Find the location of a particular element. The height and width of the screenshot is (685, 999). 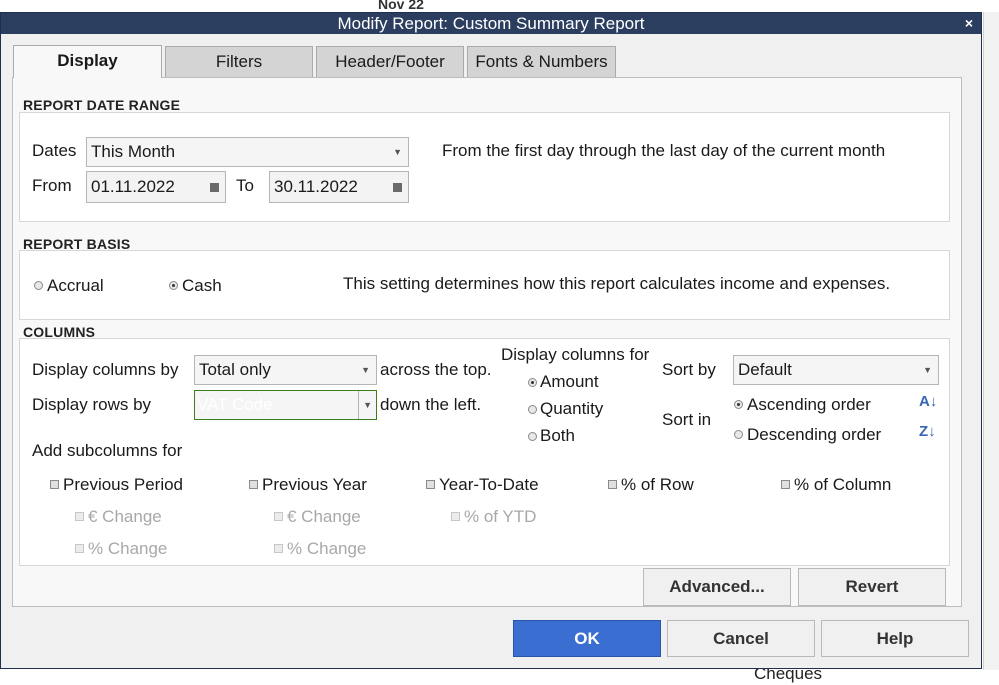

across-top-label: across the top. is located at coordinates (436, 369).